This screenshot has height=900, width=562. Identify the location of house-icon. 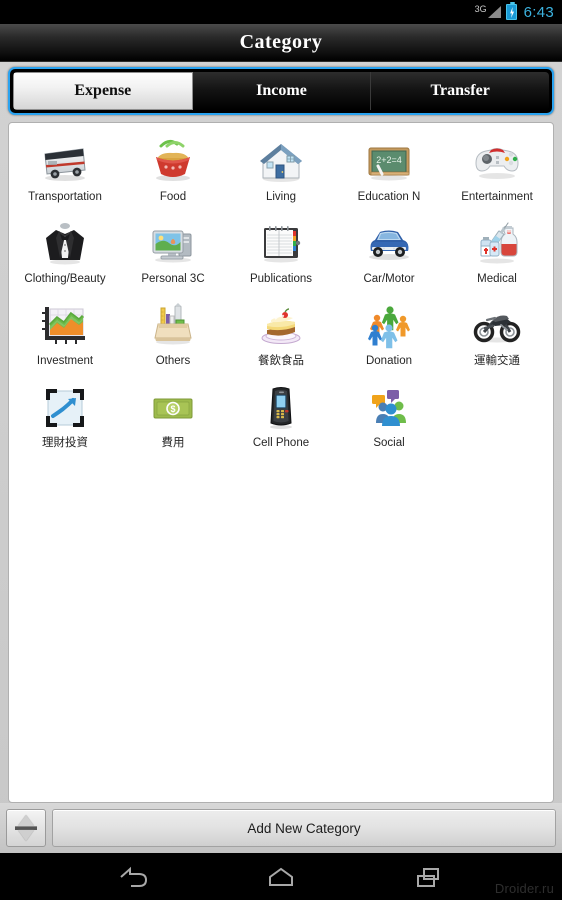
(281, 162).